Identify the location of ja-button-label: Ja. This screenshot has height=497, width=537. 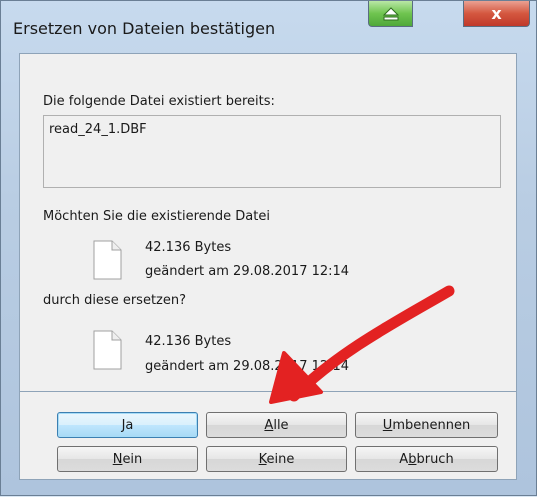
(127, 425).